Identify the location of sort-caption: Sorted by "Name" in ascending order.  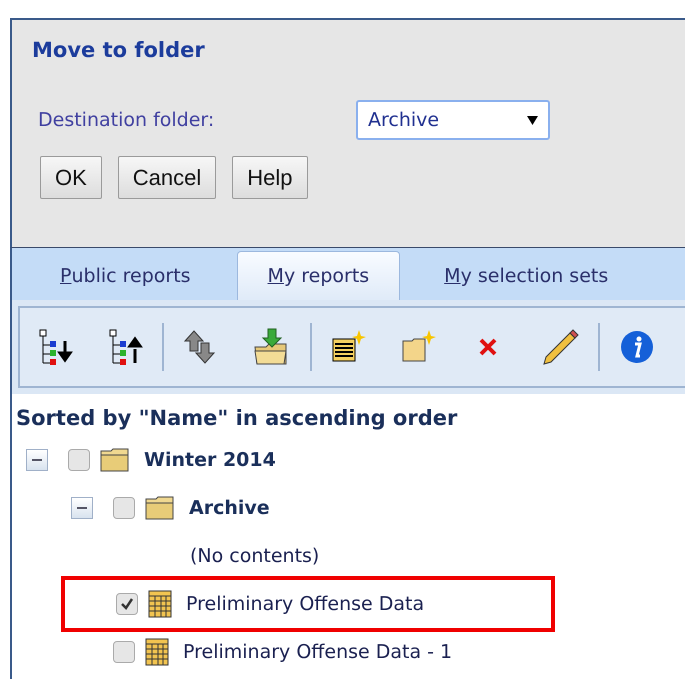
(237, 418).